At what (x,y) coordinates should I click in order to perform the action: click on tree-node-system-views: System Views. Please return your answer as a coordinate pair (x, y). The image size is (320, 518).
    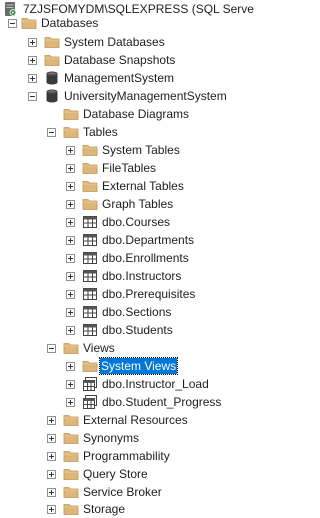
    Looking at the image, I should click on (119, 366).